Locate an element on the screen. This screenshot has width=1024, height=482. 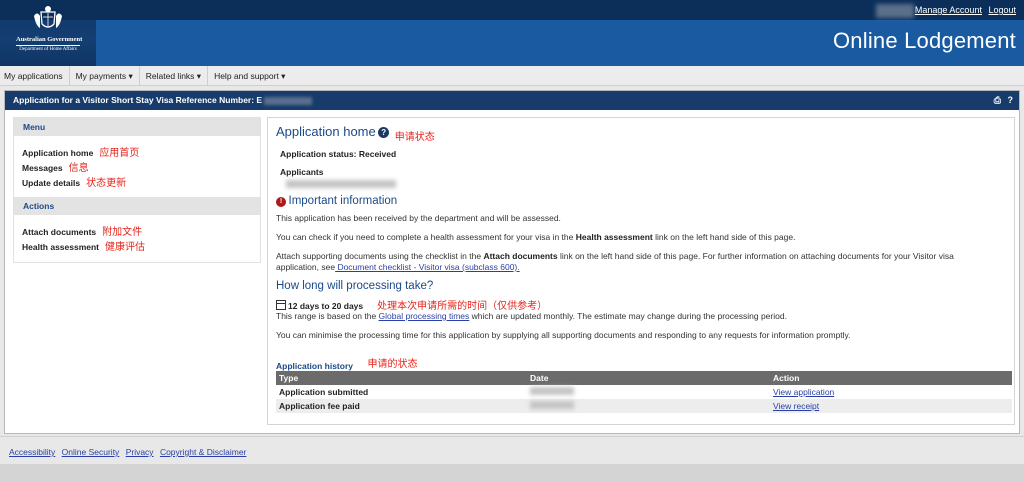
sidebar-item-application-home: Application home 应用首页 is located at coordinates (137, 153).